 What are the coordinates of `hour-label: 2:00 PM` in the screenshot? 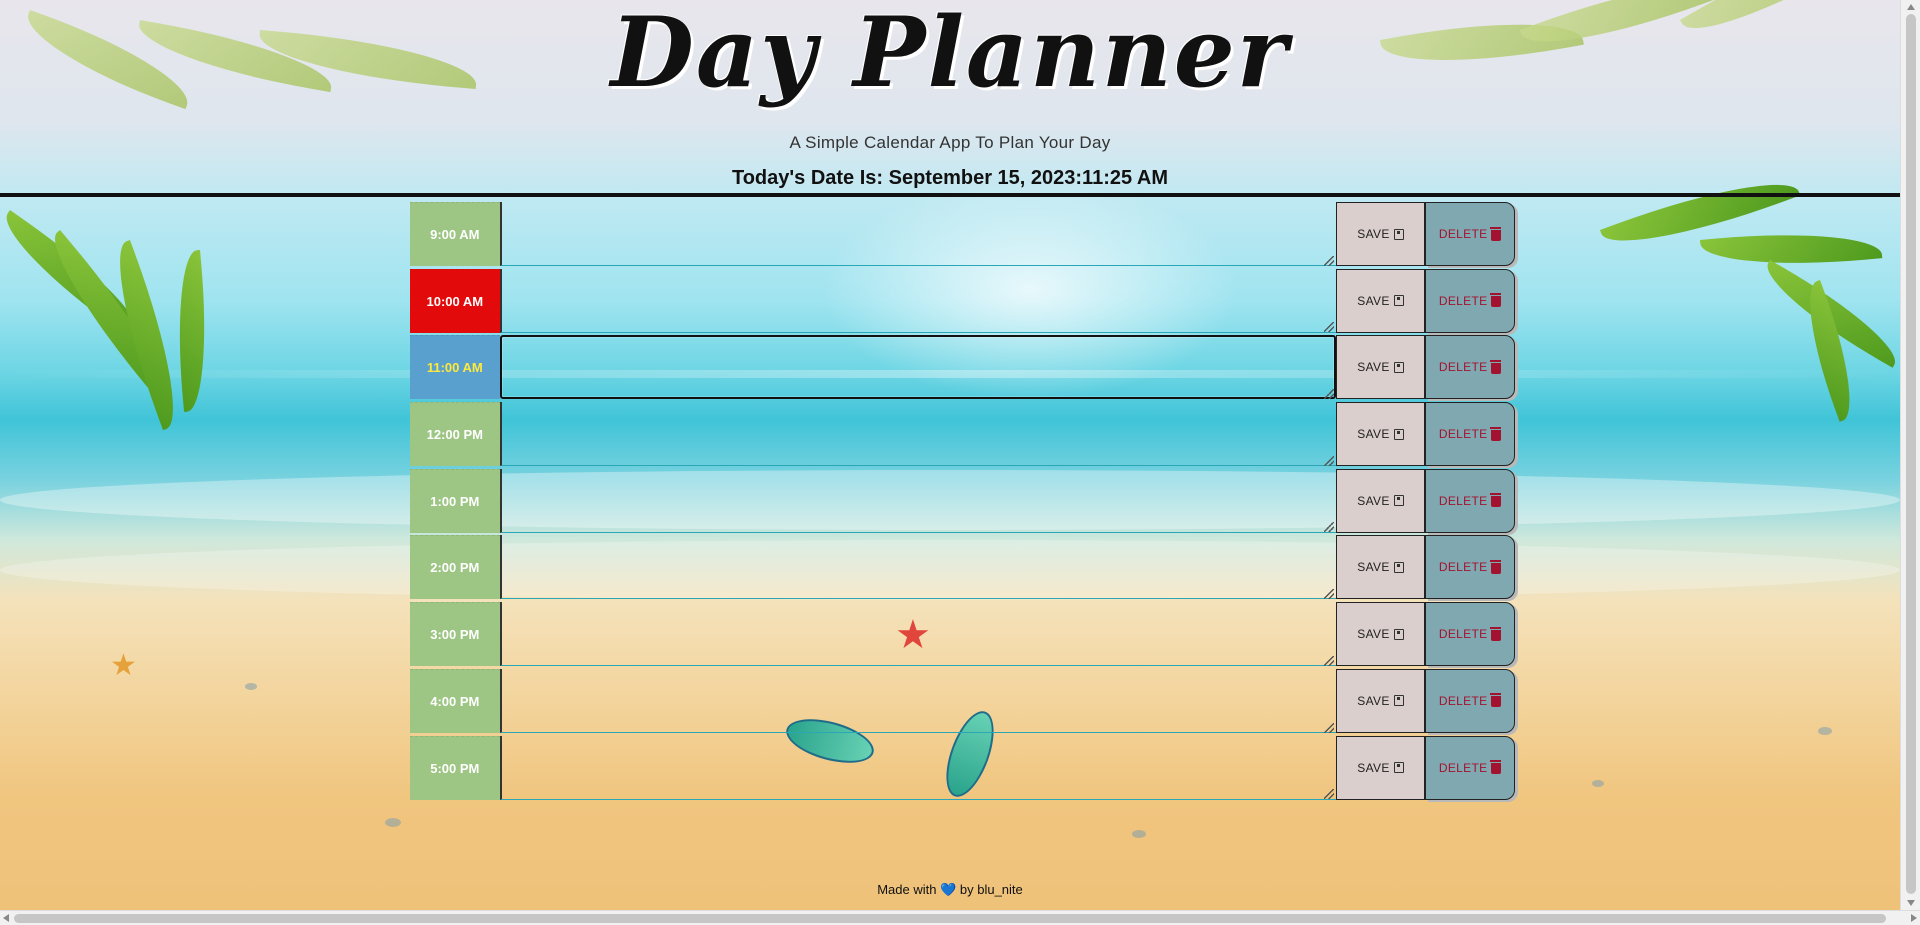 It's located at (455, 567).